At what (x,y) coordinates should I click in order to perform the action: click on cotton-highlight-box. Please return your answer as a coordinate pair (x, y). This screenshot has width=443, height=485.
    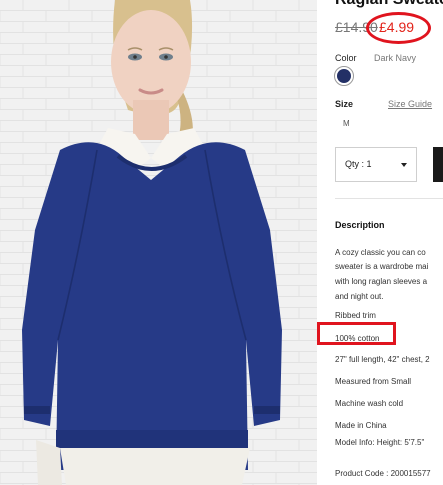
    Looking at the image, I should click on (356, 333).